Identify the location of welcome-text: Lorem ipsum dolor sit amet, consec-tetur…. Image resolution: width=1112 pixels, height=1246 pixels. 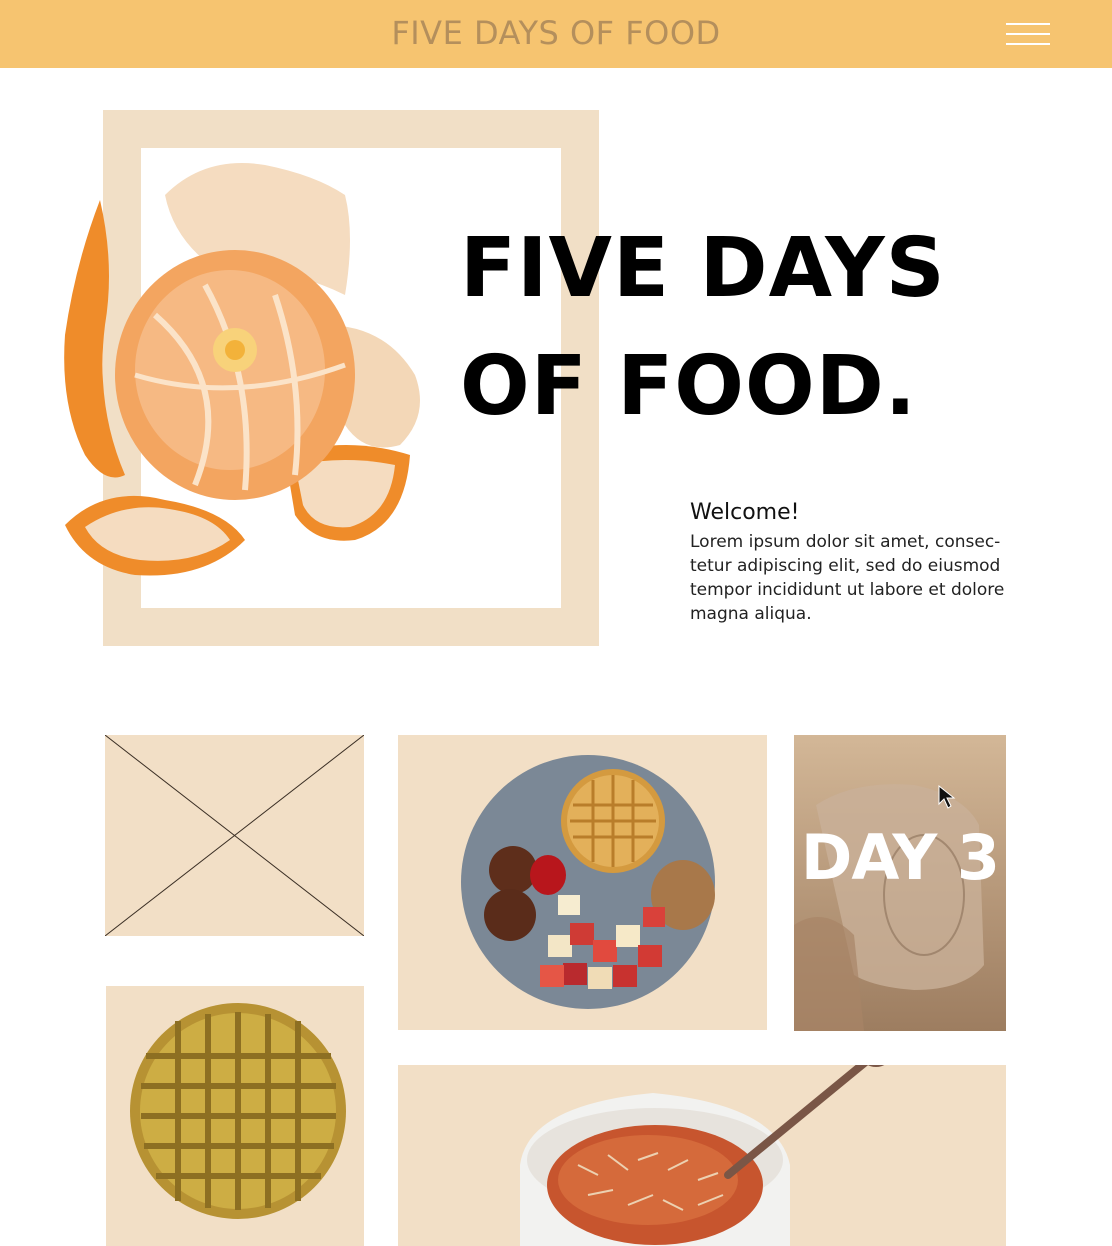
(847, 578).